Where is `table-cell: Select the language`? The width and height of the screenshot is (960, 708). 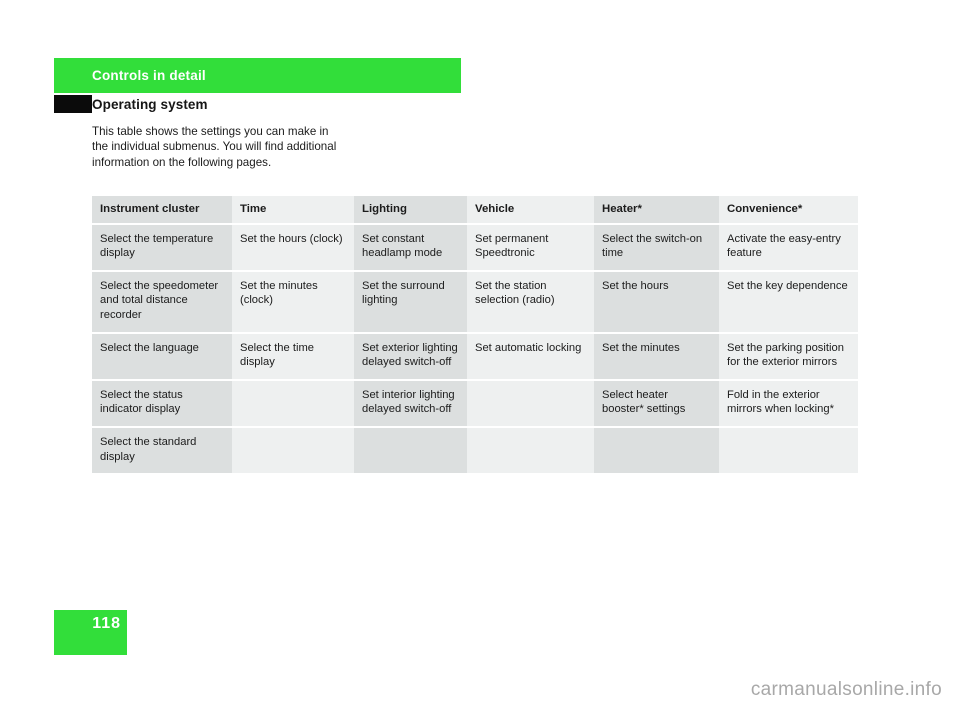
table-cell: Select the language is located at coordinates (162, 355).